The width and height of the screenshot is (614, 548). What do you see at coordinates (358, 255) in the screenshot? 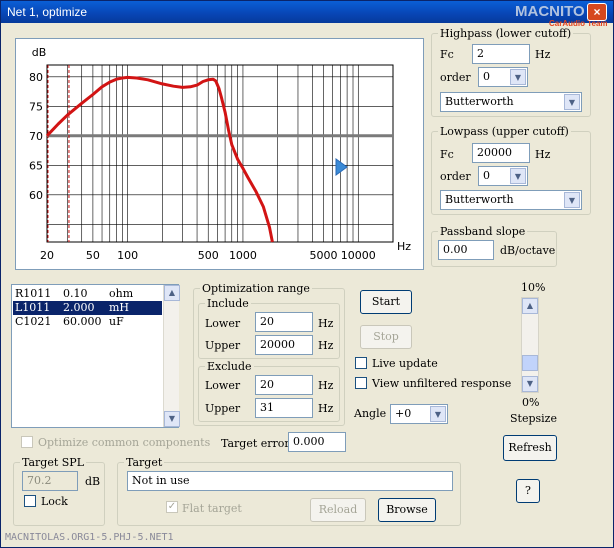
I see `x-tick-label: 10000` at bounding box center [358, 255].